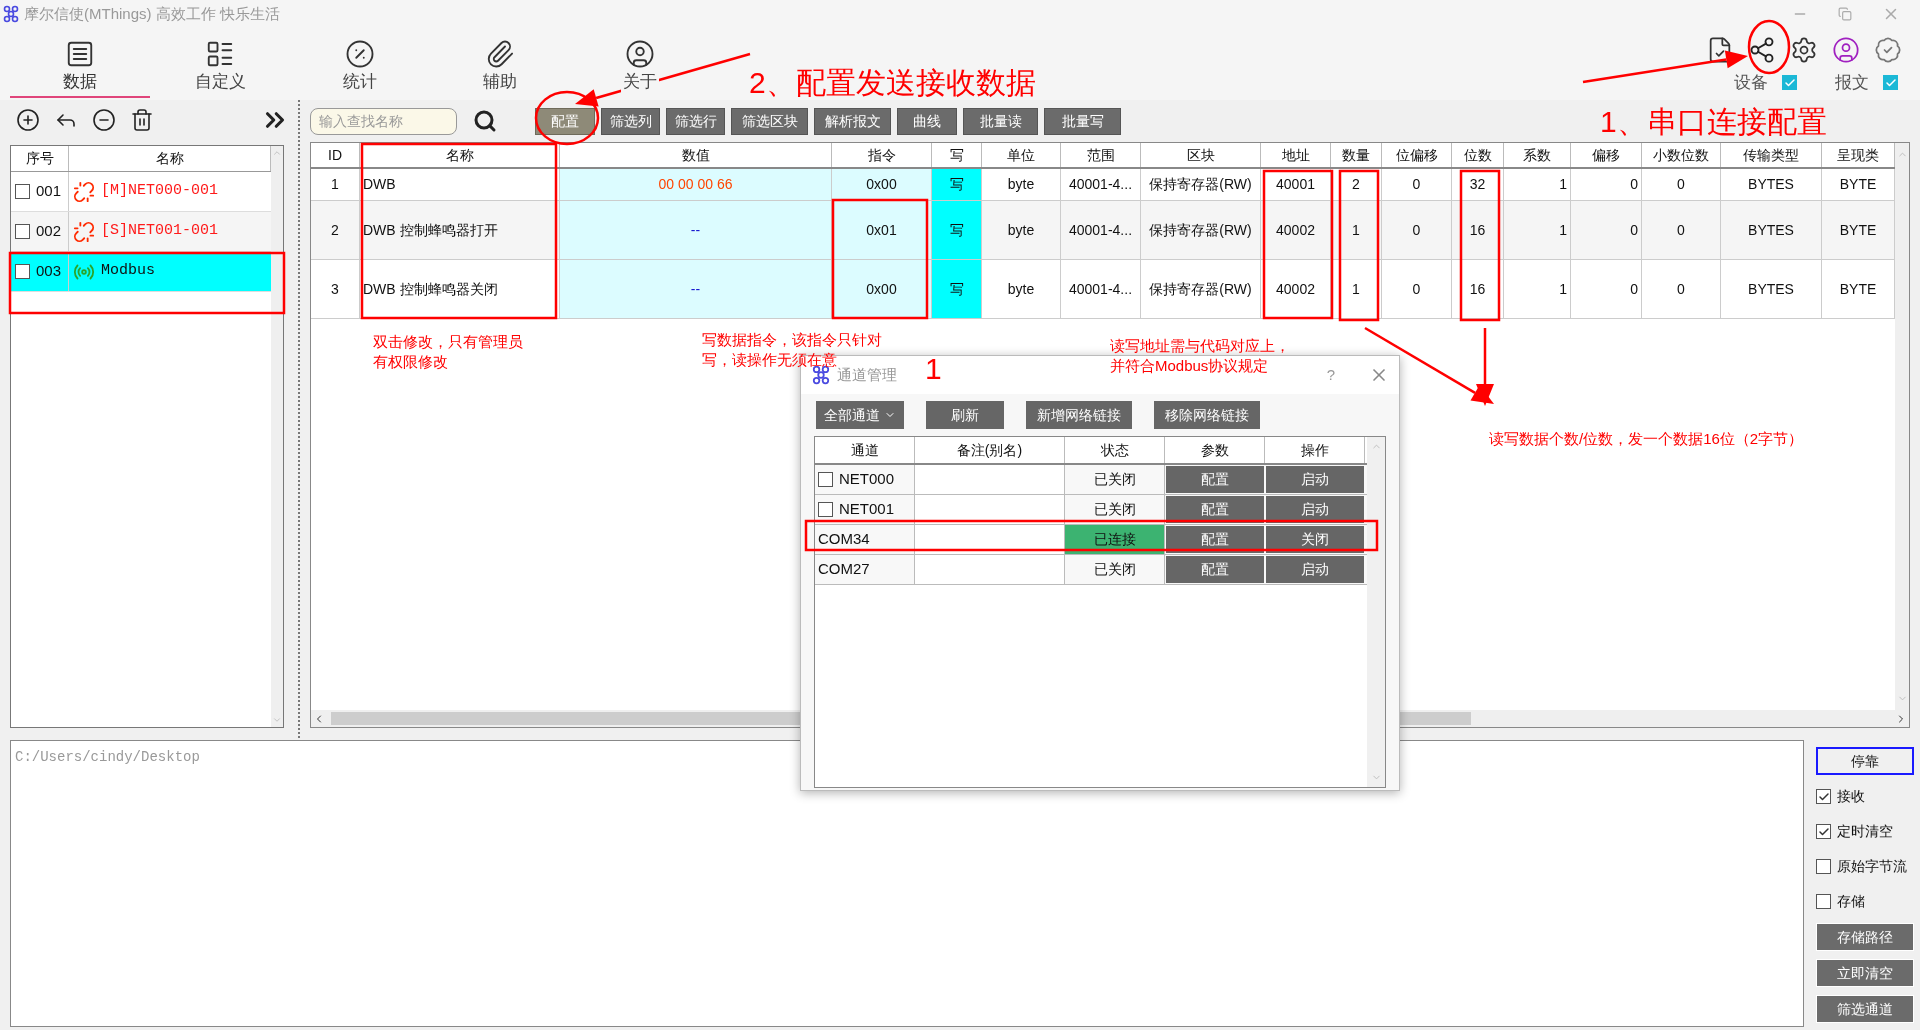  I want to click on status-cell: 已连接, so click(1115, 539).